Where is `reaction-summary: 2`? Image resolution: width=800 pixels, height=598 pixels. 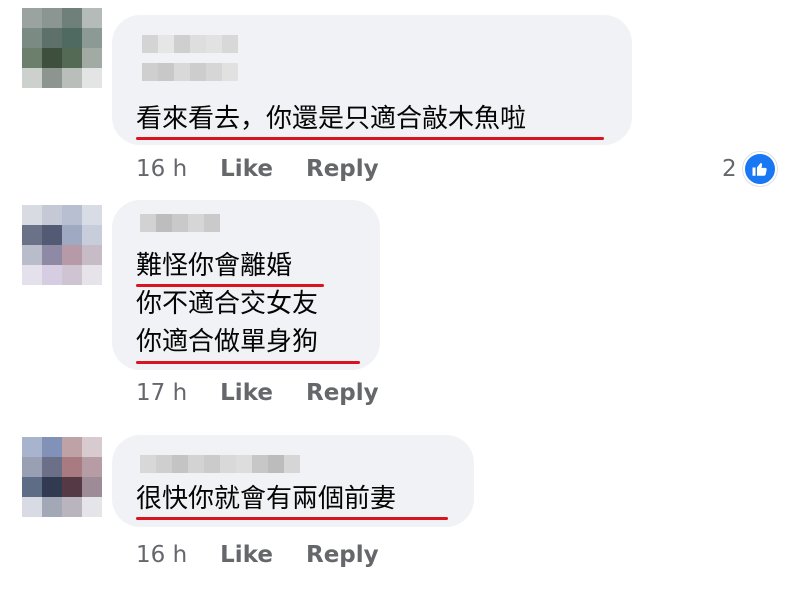 reaction-summary: 2 is located at coordinates (749, 169).